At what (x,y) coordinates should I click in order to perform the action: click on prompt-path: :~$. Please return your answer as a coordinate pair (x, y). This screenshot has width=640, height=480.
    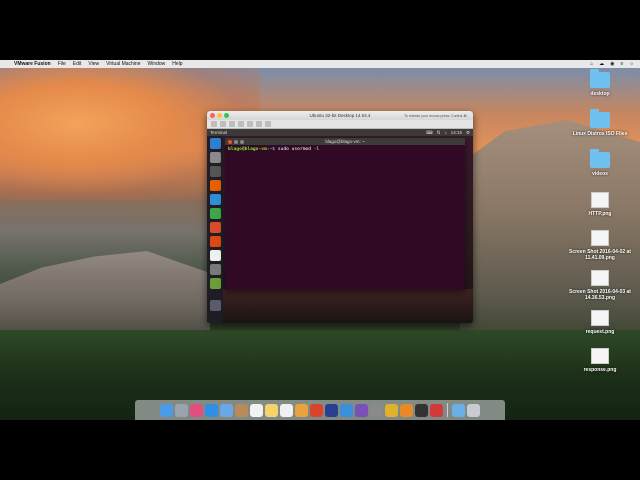
    Looking at the image, I should click on (271, 149).